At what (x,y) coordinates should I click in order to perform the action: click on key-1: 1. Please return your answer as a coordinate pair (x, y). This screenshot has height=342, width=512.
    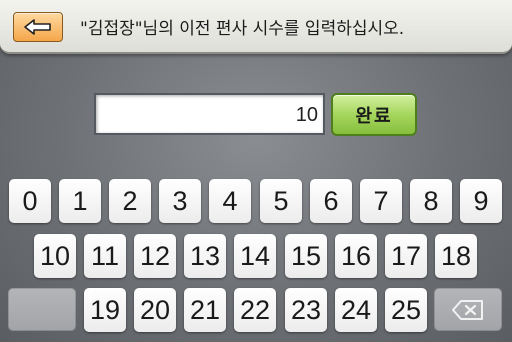
    Looking at the image, I should click on (80, 201).